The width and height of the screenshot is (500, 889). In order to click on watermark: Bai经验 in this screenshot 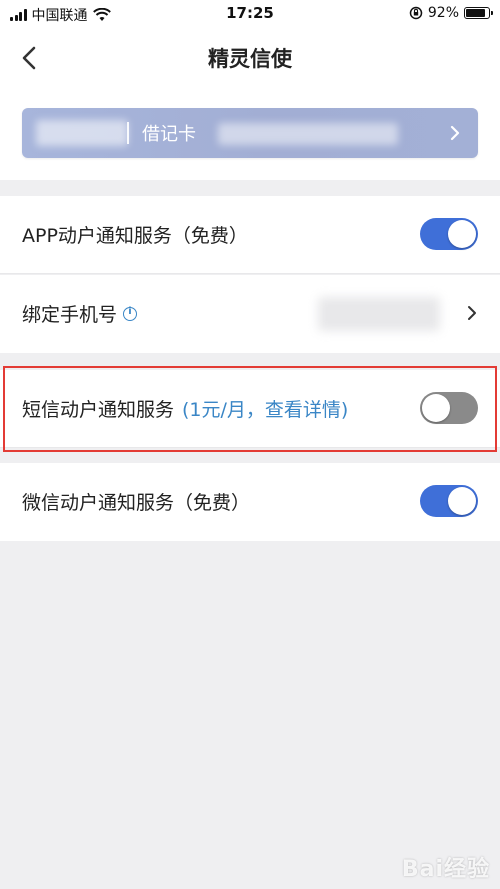, I will do `click(445, 869)`.